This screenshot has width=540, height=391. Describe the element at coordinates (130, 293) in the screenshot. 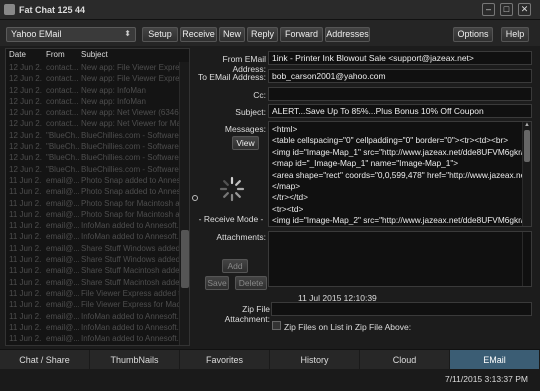

I see `list-item-subject: File Viewer Express added to` at that location.